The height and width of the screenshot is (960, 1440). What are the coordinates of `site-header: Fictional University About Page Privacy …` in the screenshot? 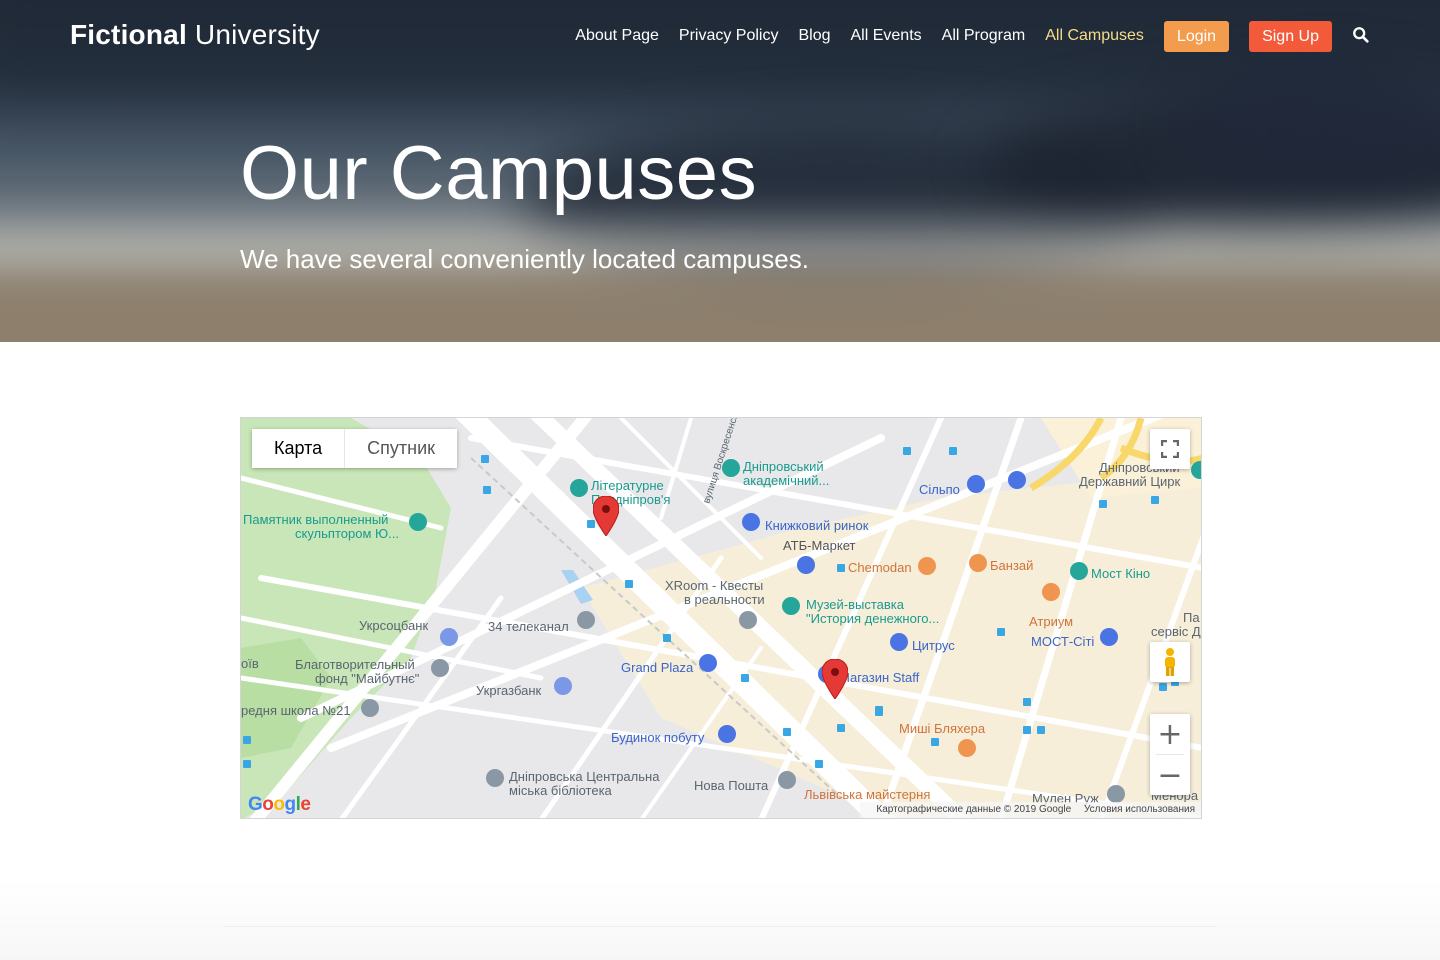 It's located at (720, 36).